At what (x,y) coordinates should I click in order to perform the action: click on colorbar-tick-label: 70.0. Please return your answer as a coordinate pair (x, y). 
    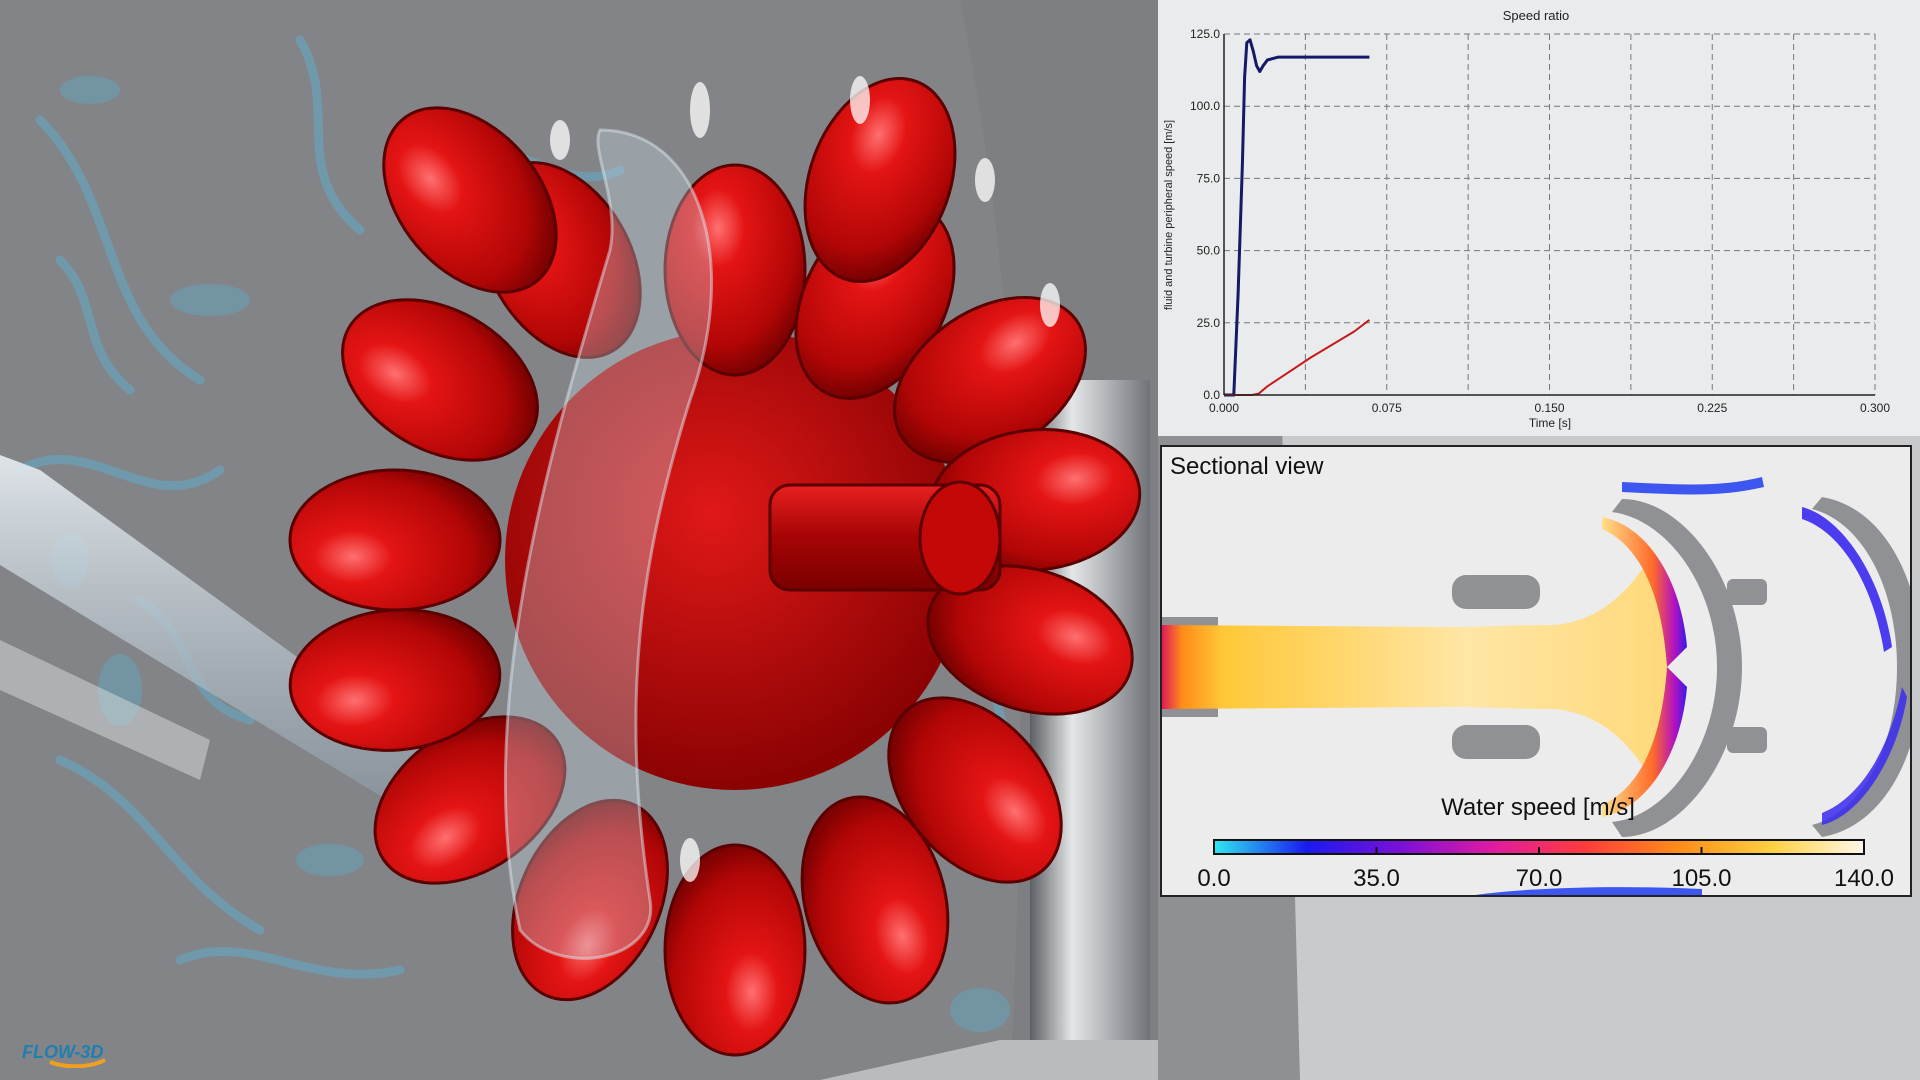
    Looking at the image, I should click on (1539, 878).